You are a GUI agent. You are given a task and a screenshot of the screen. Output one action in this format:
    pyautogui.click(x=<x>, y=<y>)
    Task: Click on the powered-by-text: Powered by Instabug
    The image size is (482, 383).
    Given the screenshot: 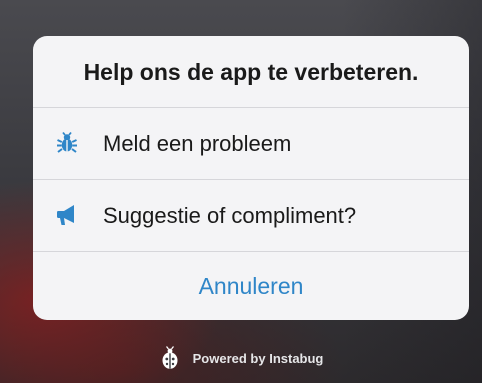 What is the action you would take?
    pyautogui.click(x=258, y=358)
    